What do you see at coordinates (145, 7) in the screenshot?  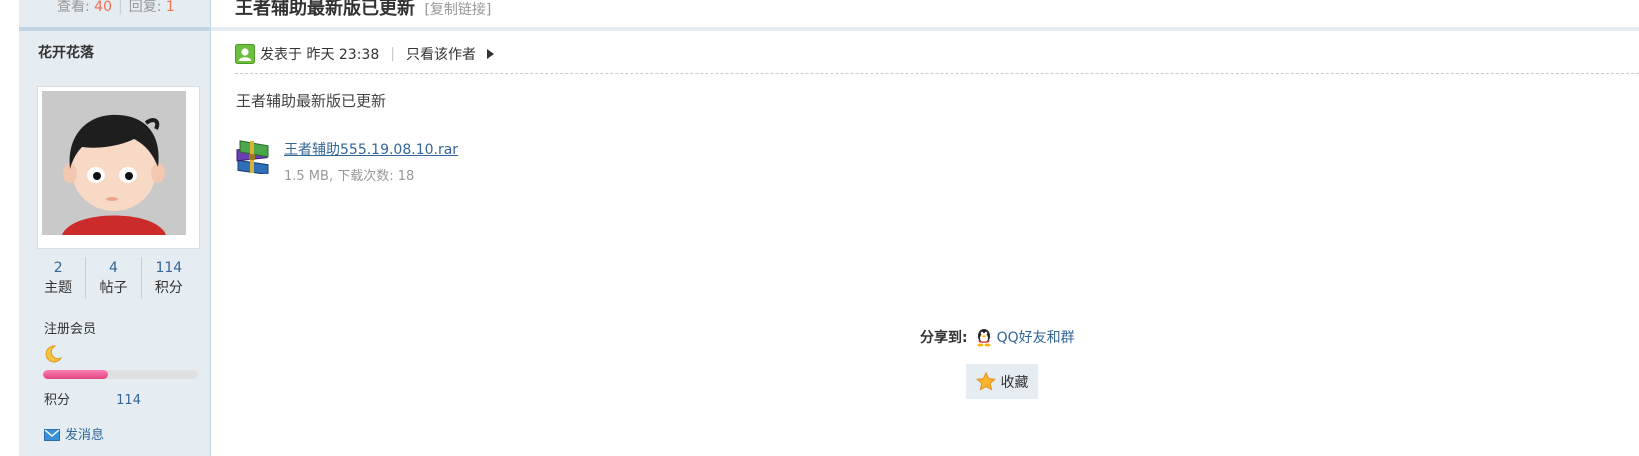 I see `replies-label: 回复:` at bounding box center [145, 7].